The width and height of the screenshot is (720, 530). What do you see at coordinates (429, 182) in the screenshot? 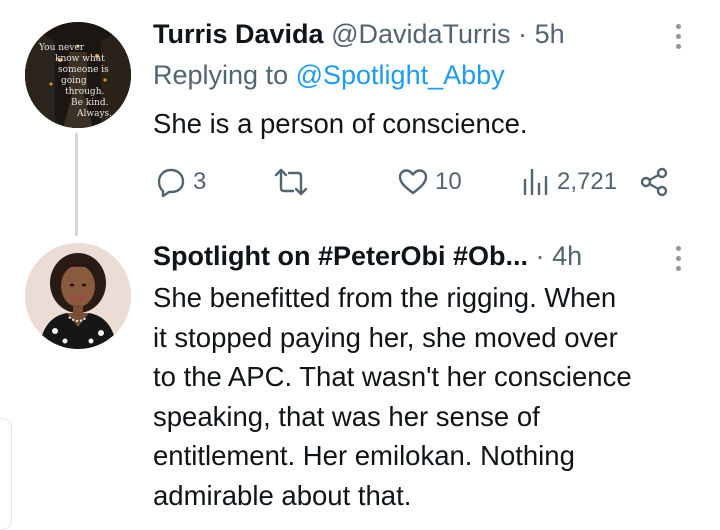
I see `like-button: 10` at bounding box center [429, 182].